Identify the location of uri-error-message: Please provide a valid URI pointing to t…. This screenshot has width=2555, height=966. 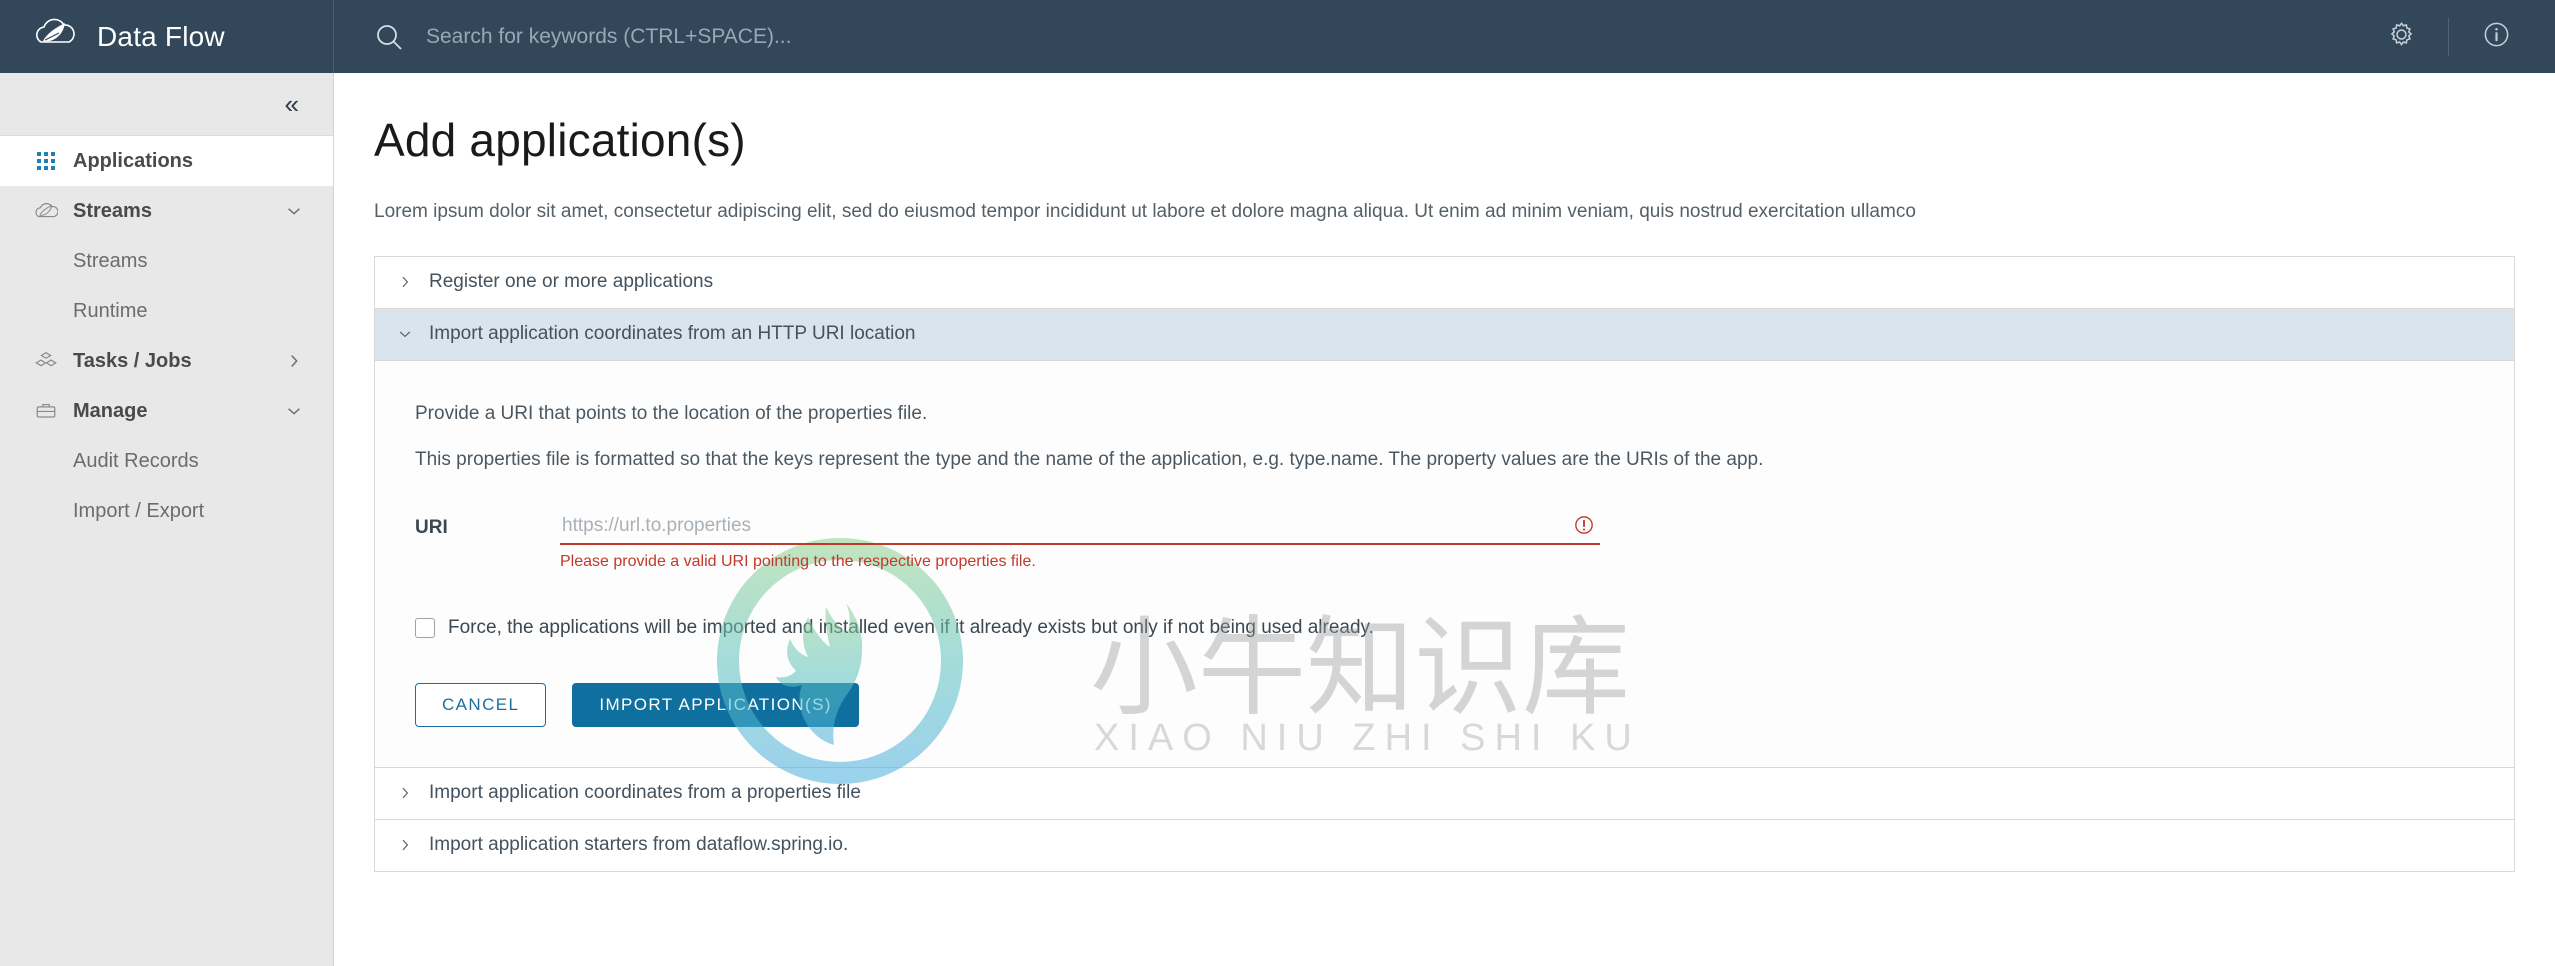
(798, 561).